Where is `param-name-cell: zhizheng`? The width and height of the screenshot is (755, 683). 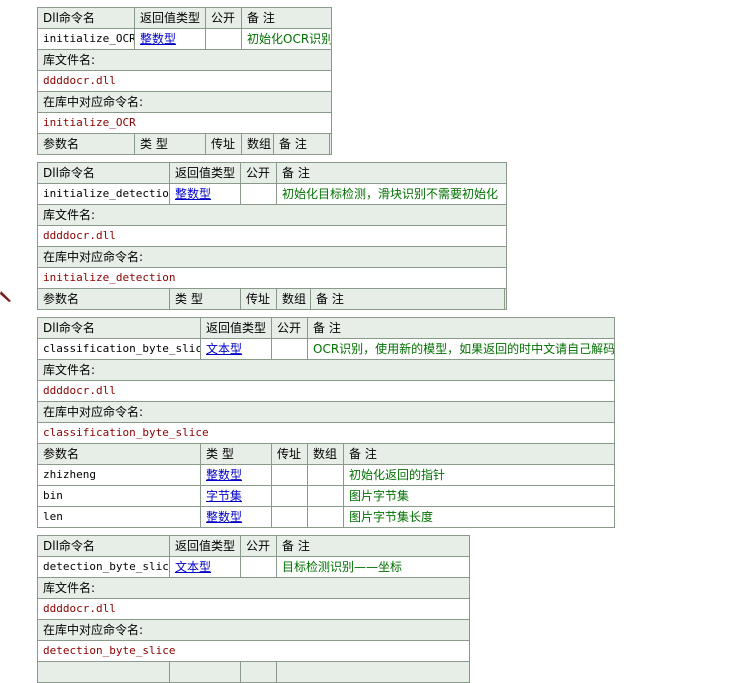 param-name-cell: zhizheng is located at coordinates (119, 475).